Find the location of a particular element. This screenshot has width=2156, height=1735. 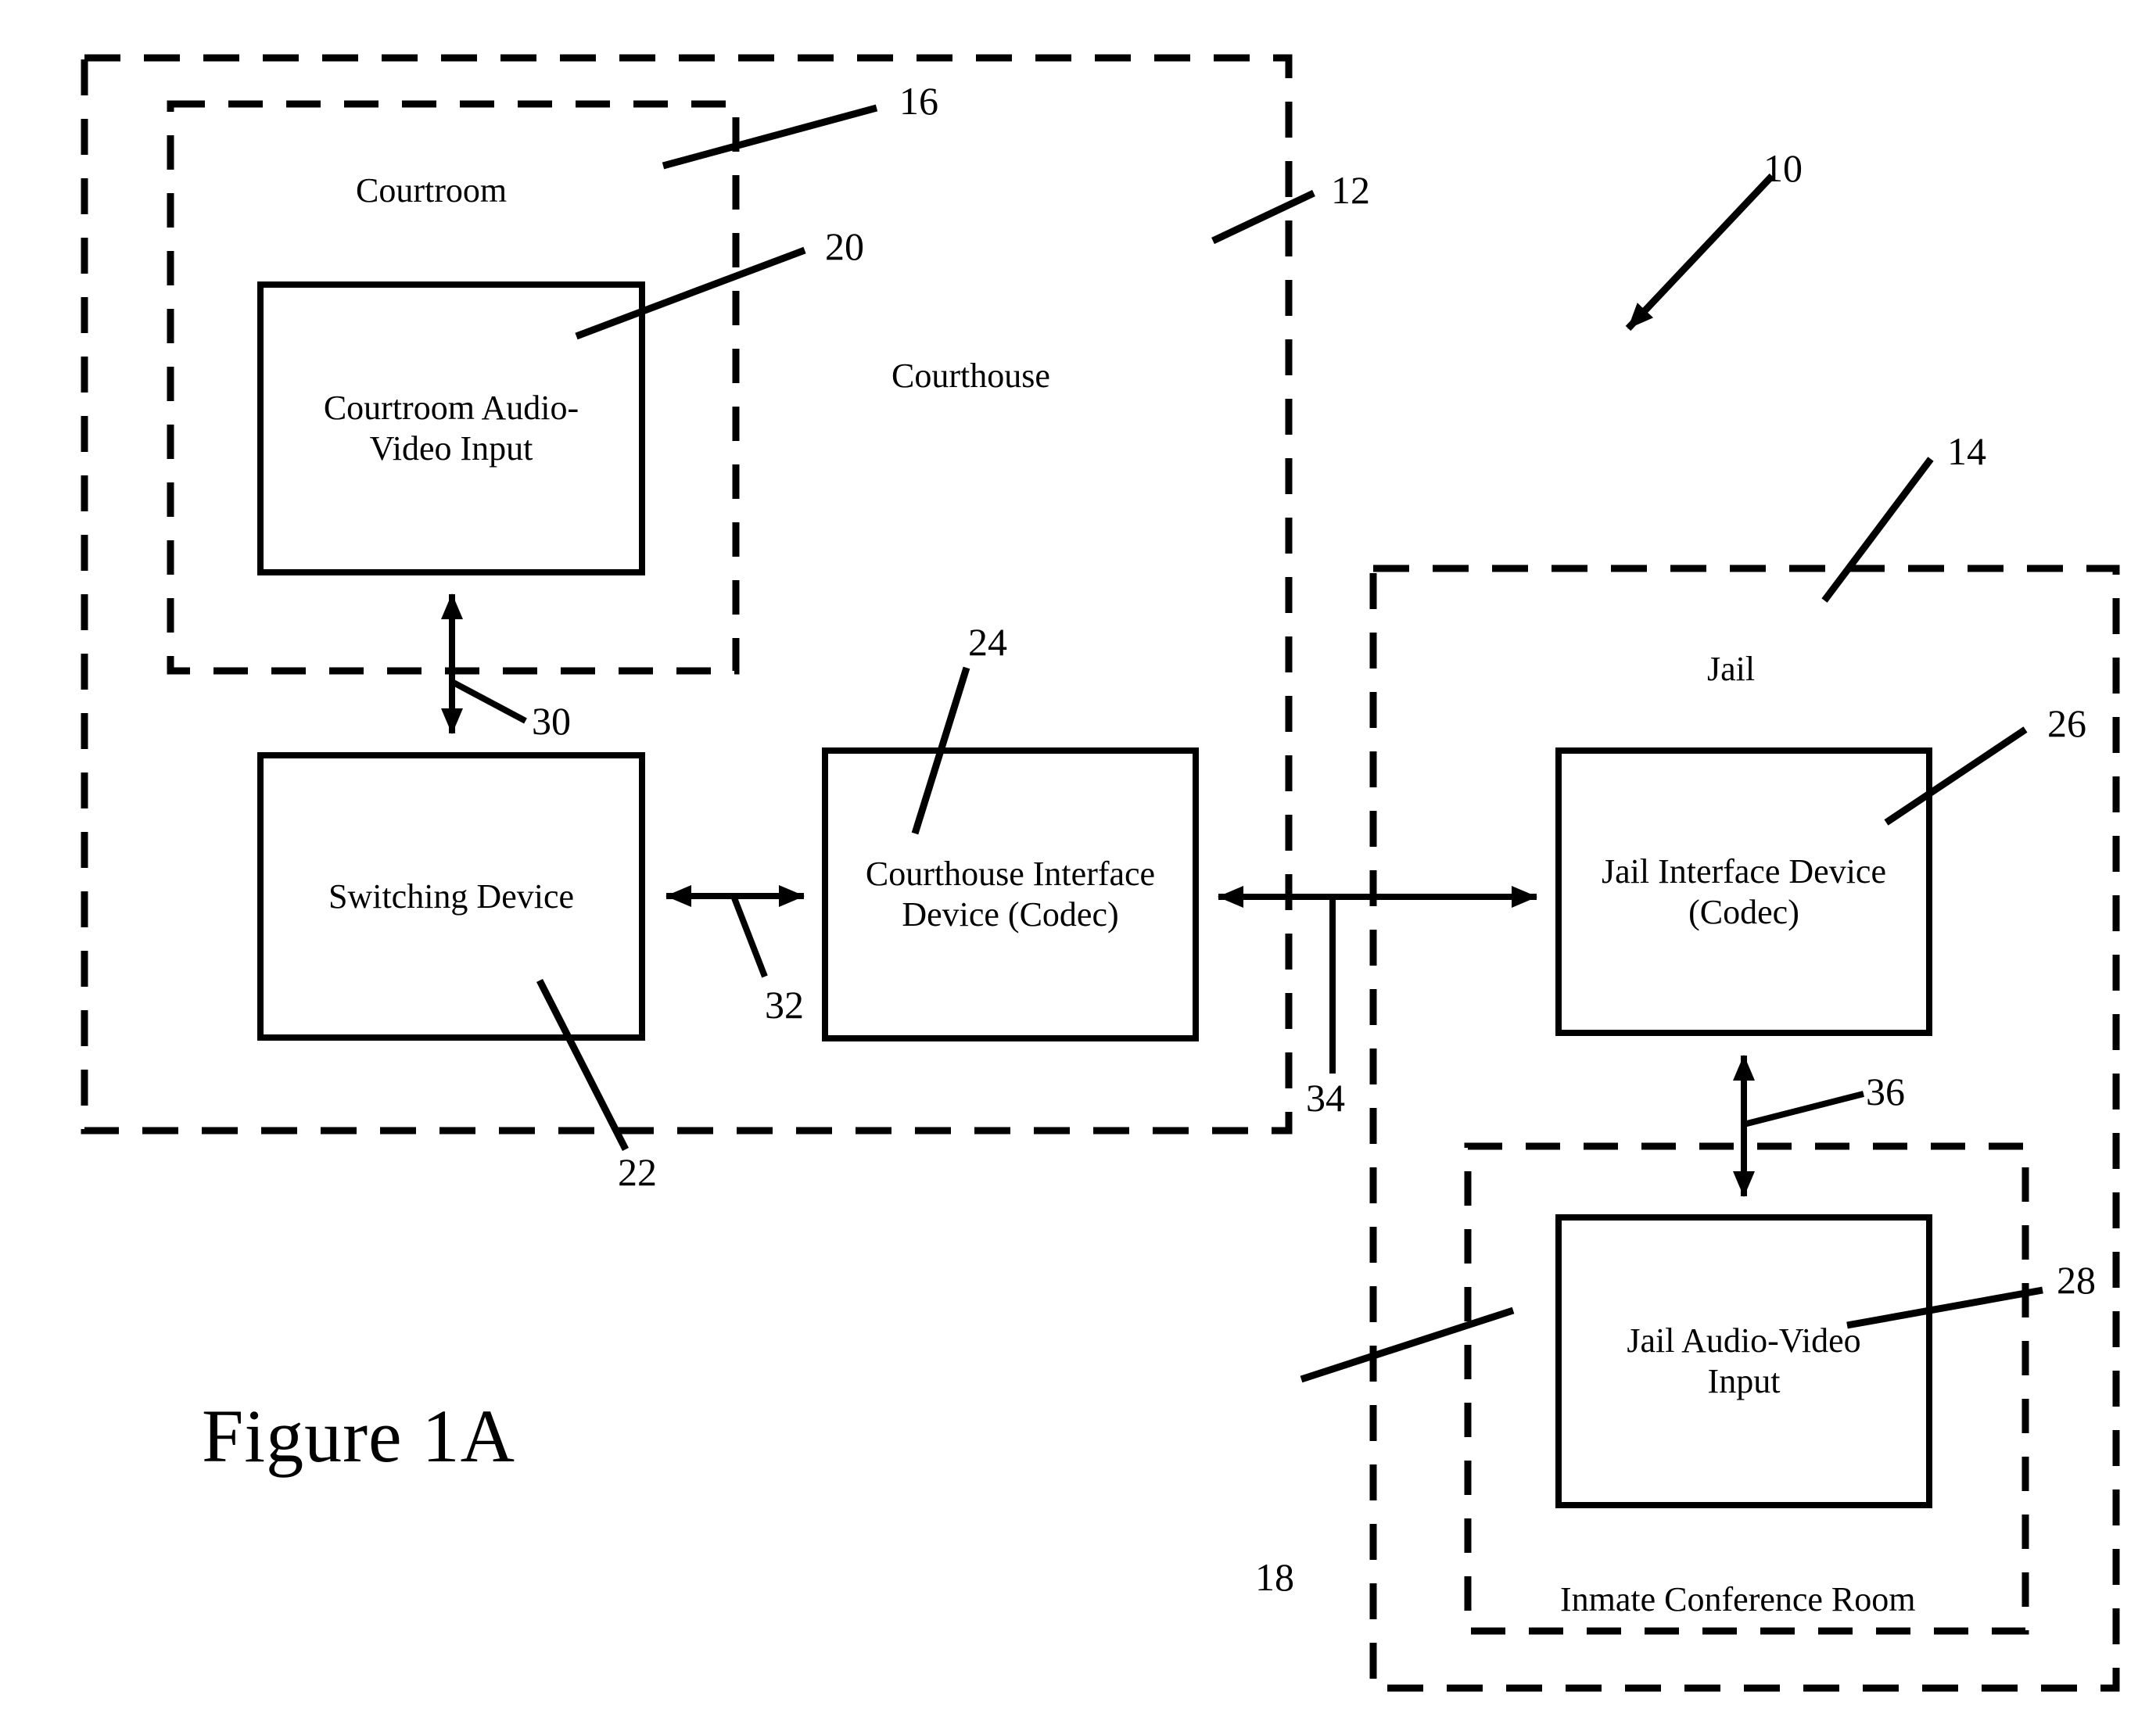

courthouse-interface-device-label-line2: Device (Codec) is located at coordinates (1010, 914).